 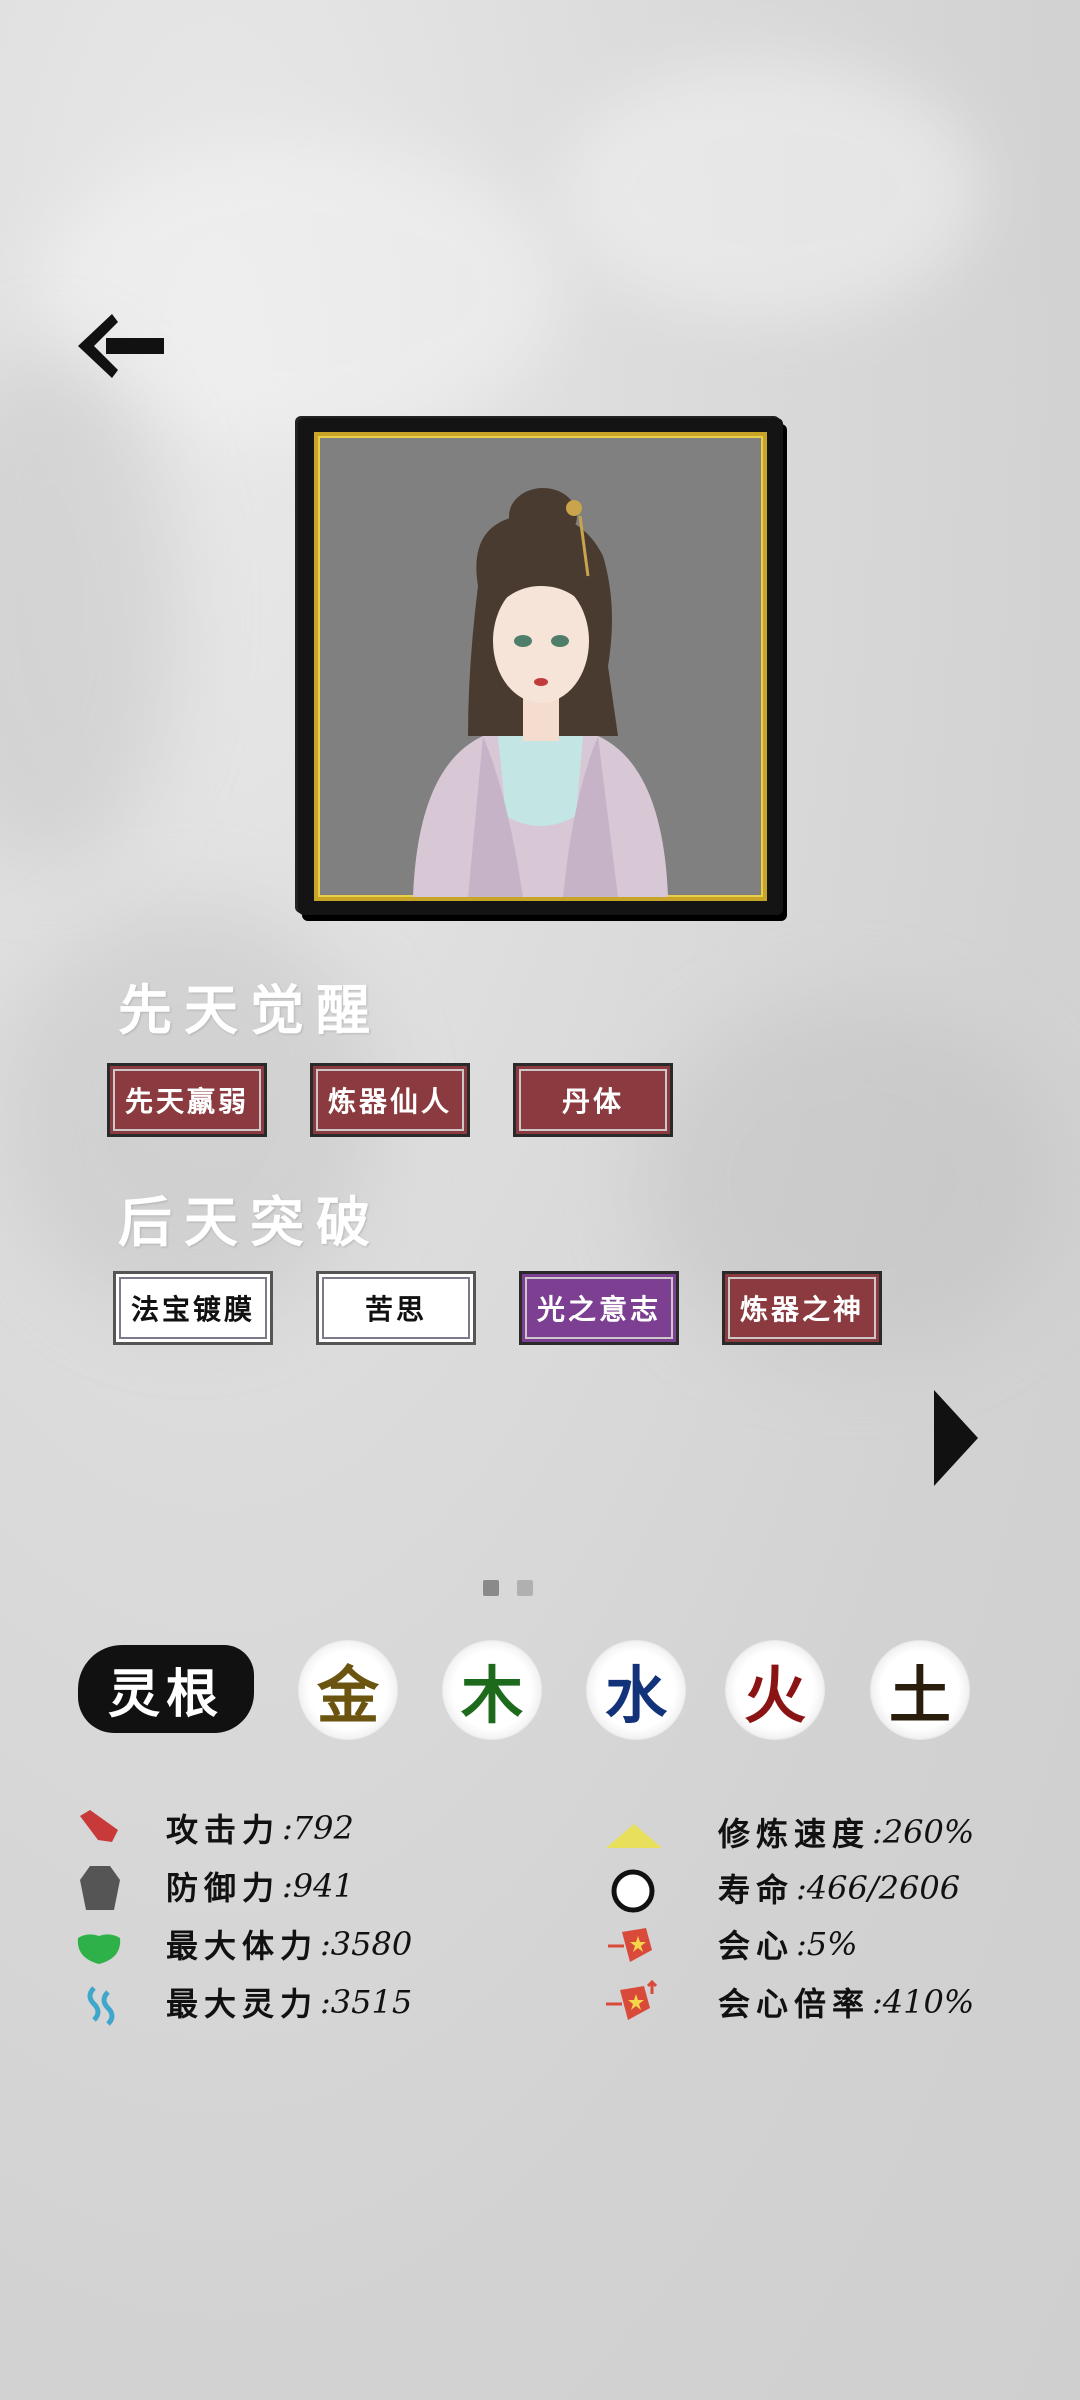 What do you see at coordinates (491, 1695) in the screenshot?
I see `element-char: 木` at bounding box center [491, 1695].